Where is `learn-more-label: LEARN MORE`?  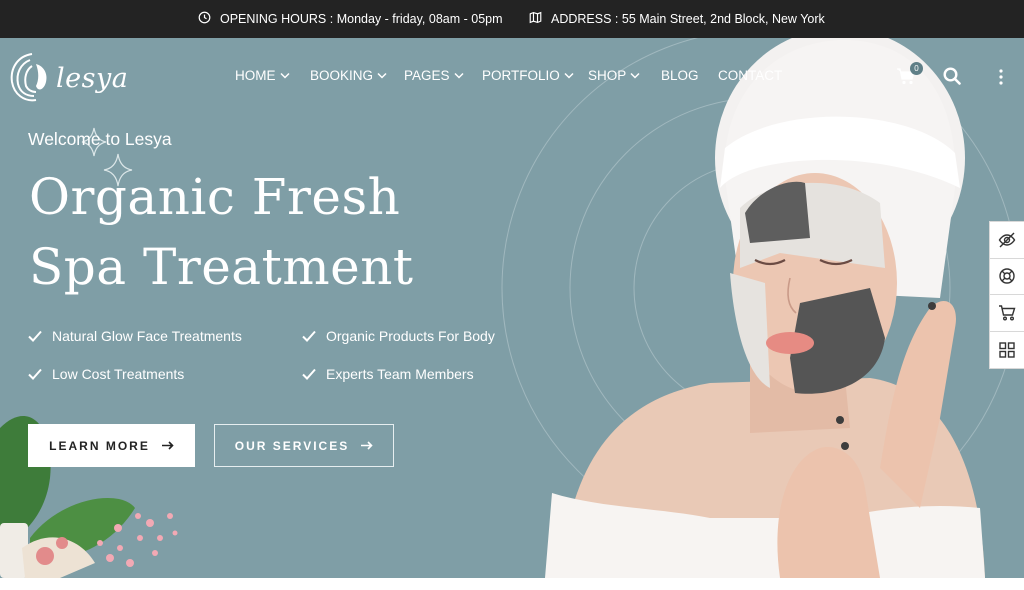 learn-more-label: LEARN MORE is located at coordinates (99, 445).